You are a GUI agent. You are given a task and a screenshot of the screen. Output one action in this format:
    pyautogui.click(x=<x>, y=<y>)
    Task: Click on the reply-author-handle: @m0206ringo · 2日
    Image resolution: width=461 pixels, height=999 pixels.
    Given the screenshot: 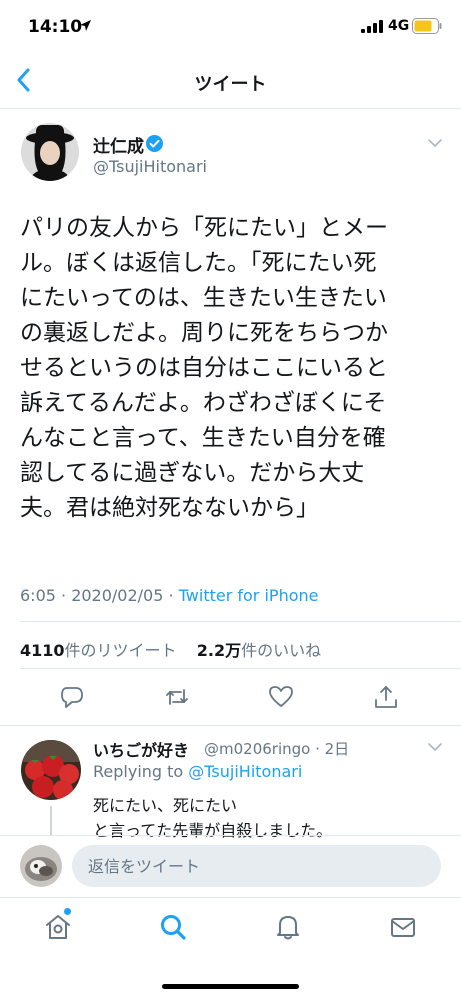 What is the action you would take?
    pyautogui.click(x=276, y=748)
    